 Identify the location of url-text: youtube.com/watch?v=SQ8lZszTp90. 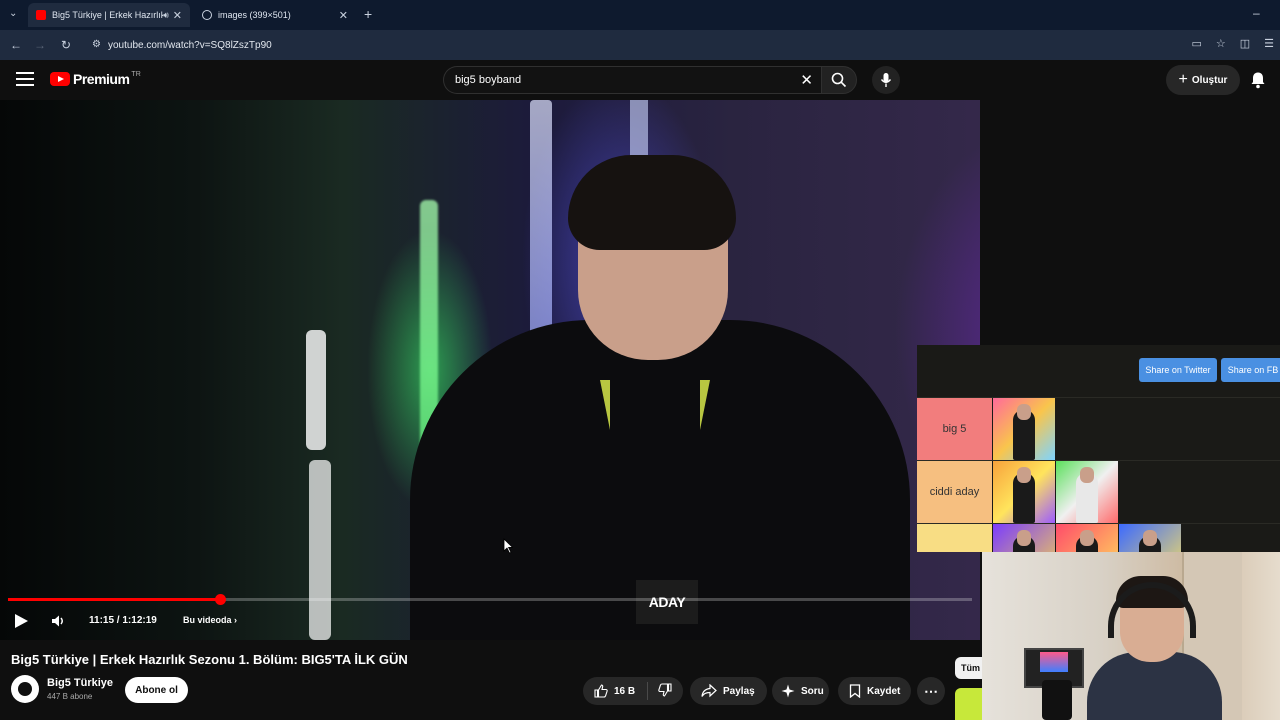
(190, 45).